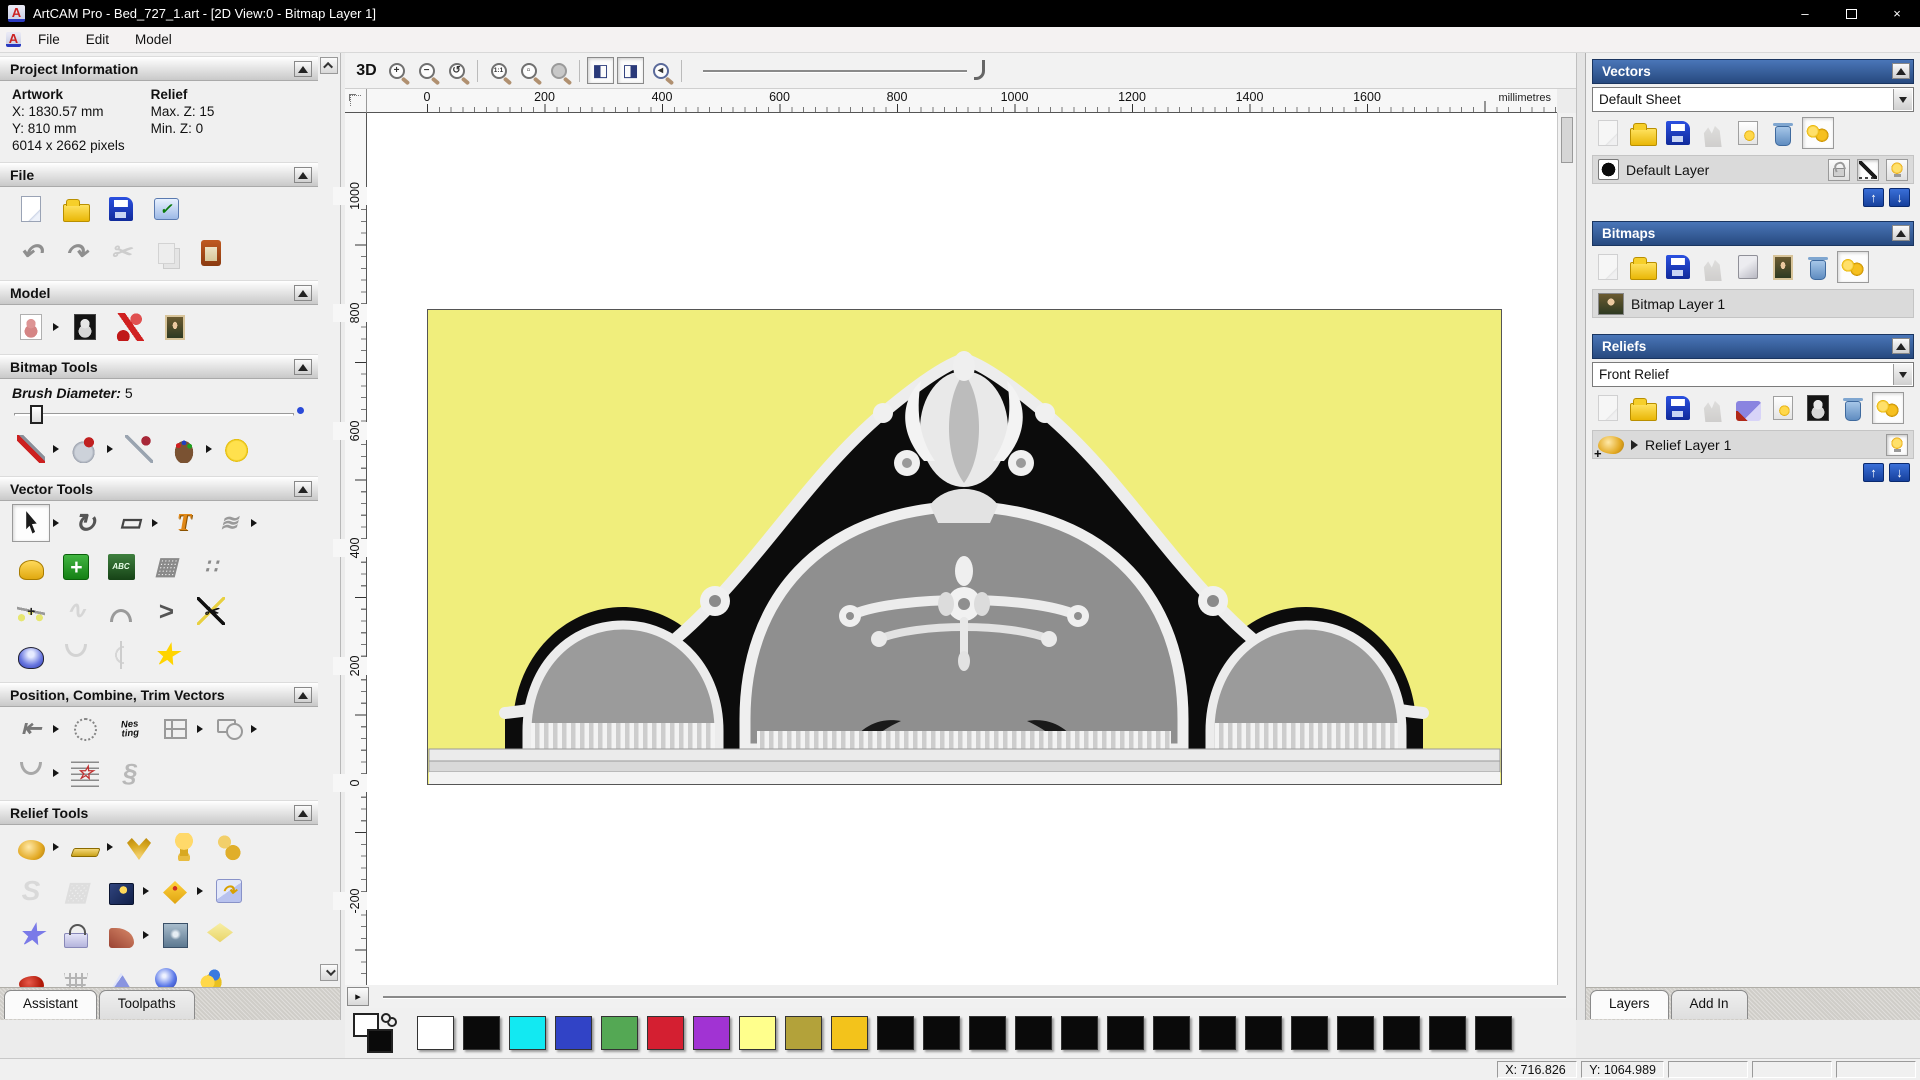  Describe the element at coordinates (396, 70) in the screenshot. I see `zoom-in-button: +` at that location.